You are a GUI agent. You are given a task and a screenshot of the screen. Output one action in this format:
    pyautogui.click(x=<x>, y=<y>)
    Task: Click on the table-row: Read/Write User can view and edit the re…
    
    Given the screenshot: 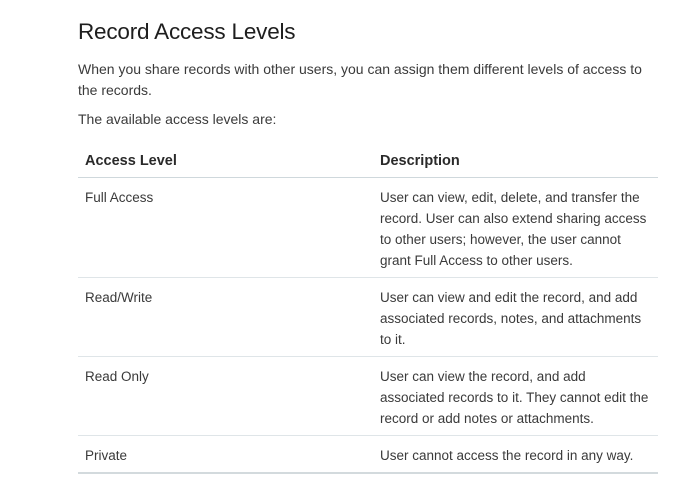 What is the action you would take?
    pyautogui.click(x=368, y=317)
    